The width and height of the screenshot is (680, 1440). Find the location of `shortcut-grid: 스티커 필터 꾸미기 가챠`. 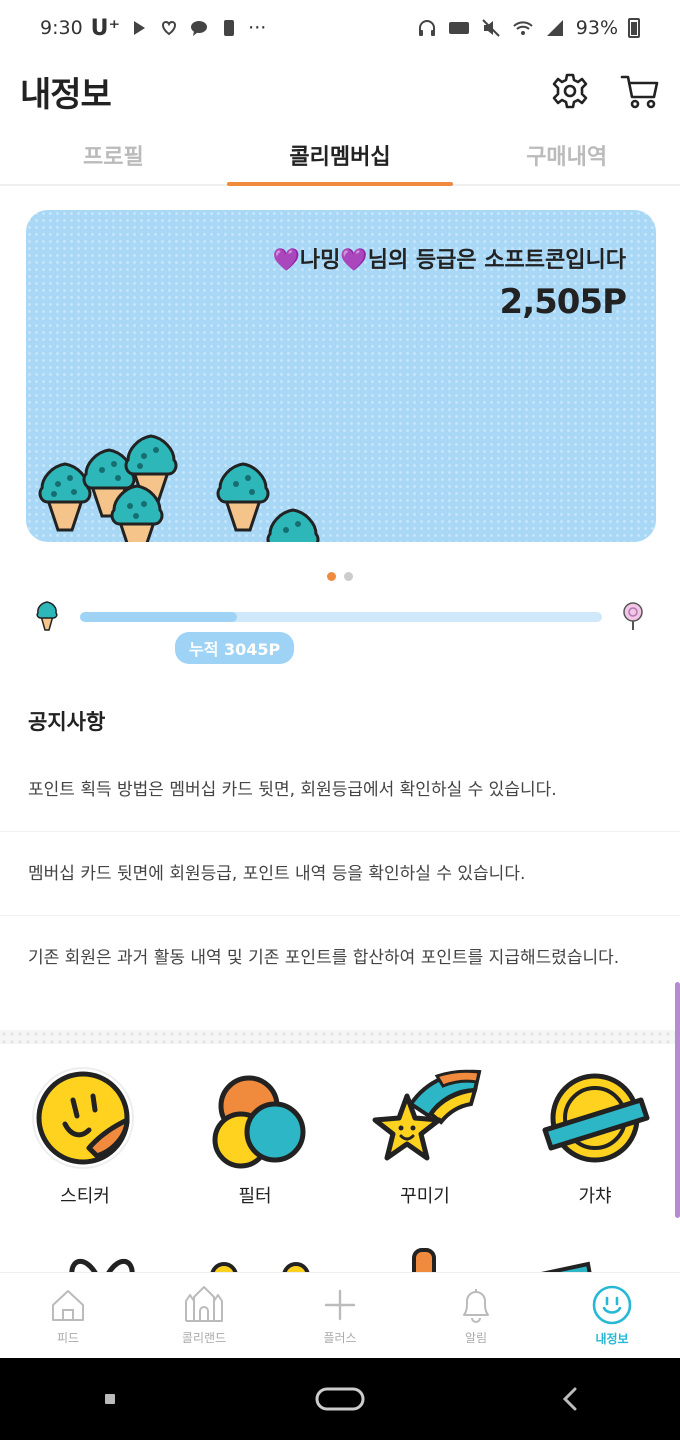

shortcut-grid: 스티커 필터 꾸미기 가챠 is located at coordinates (340, 1134).